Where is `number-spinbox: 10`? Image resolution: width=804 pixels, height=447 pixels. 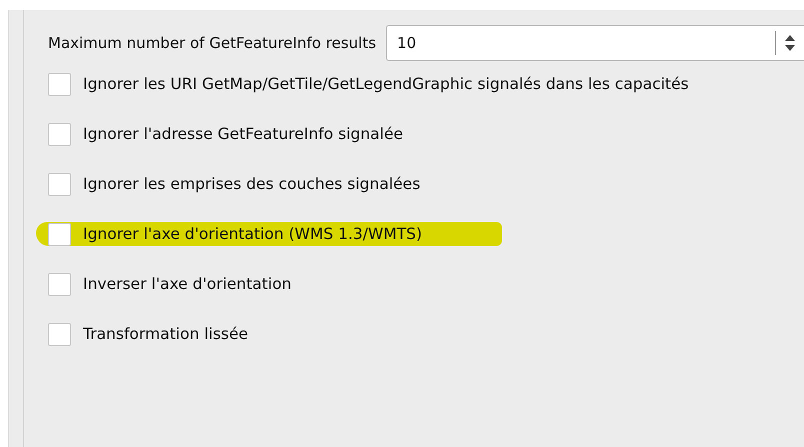
number-spinbox: 10 is located at coordinates (595, 43).